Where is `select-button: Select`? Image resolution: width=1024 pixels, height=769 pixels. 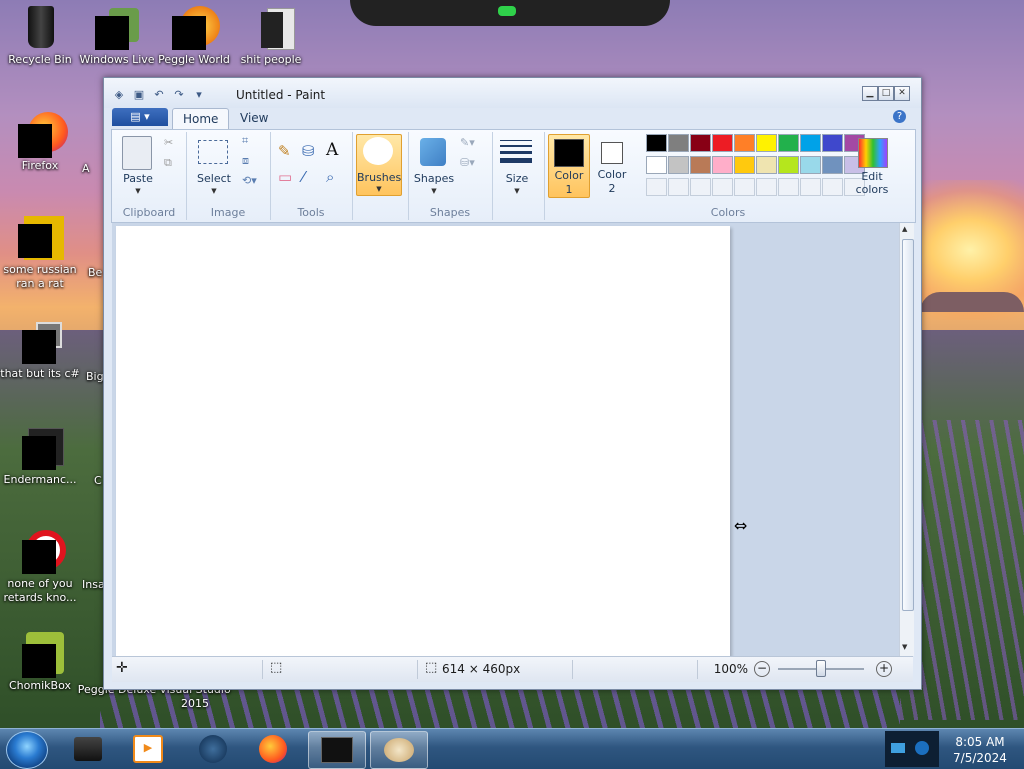
select-button: Select is located at coordinates (214, 178).